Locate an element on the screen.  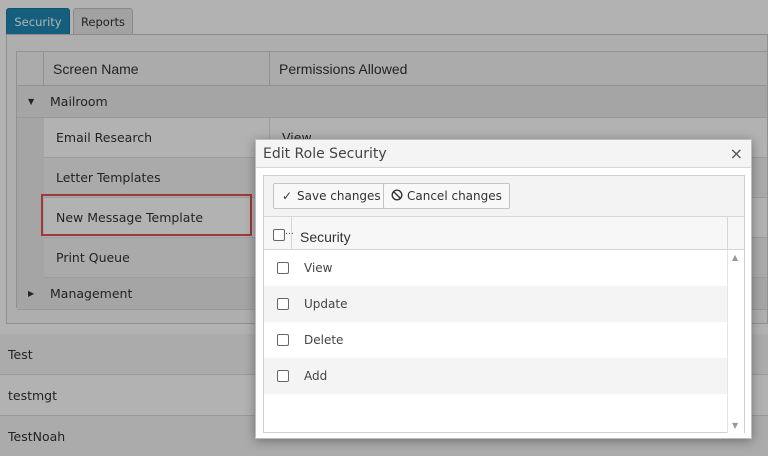
security-grid-header: … Security is located at coordinates (504, 233).